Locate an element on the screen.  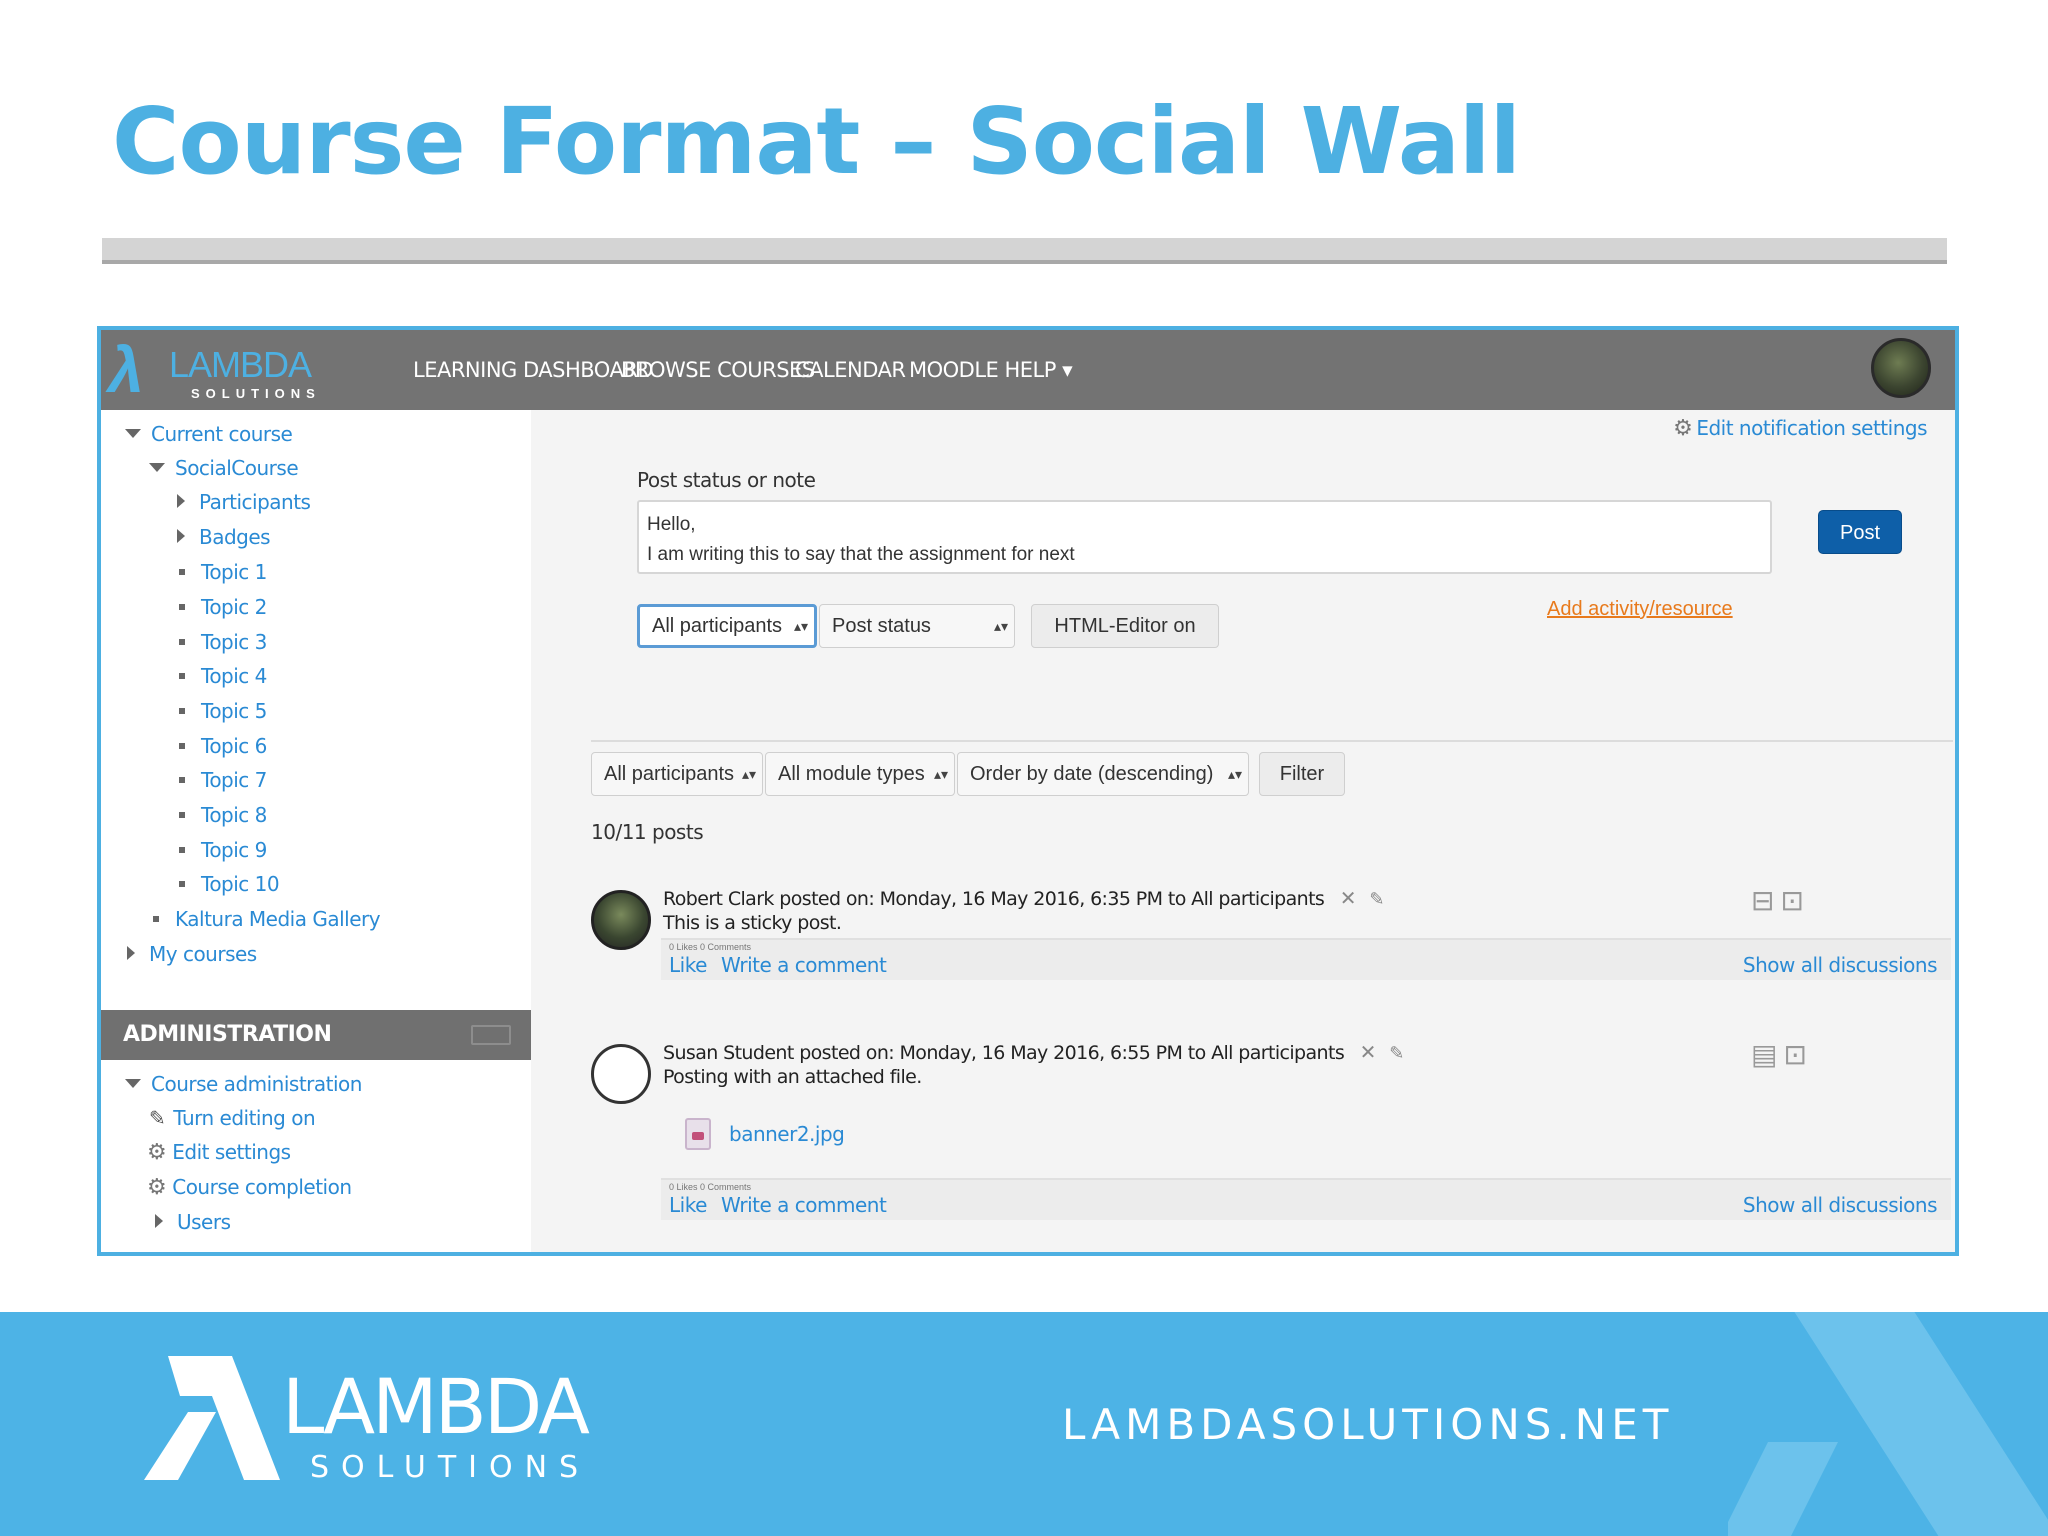
pin-icon: ▤ is located at coordinates (1767, 1054).